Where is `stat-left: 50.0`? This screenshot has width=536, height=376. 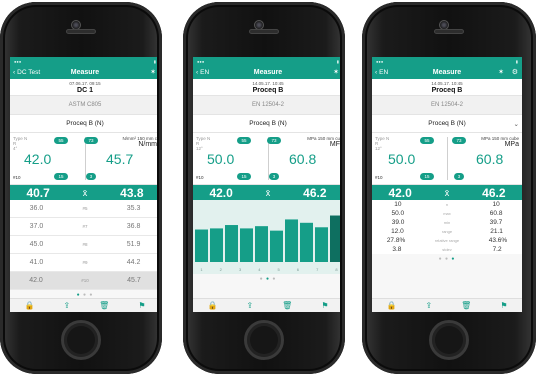 stat-left: 50.0 is located at coordinates (398, 213).